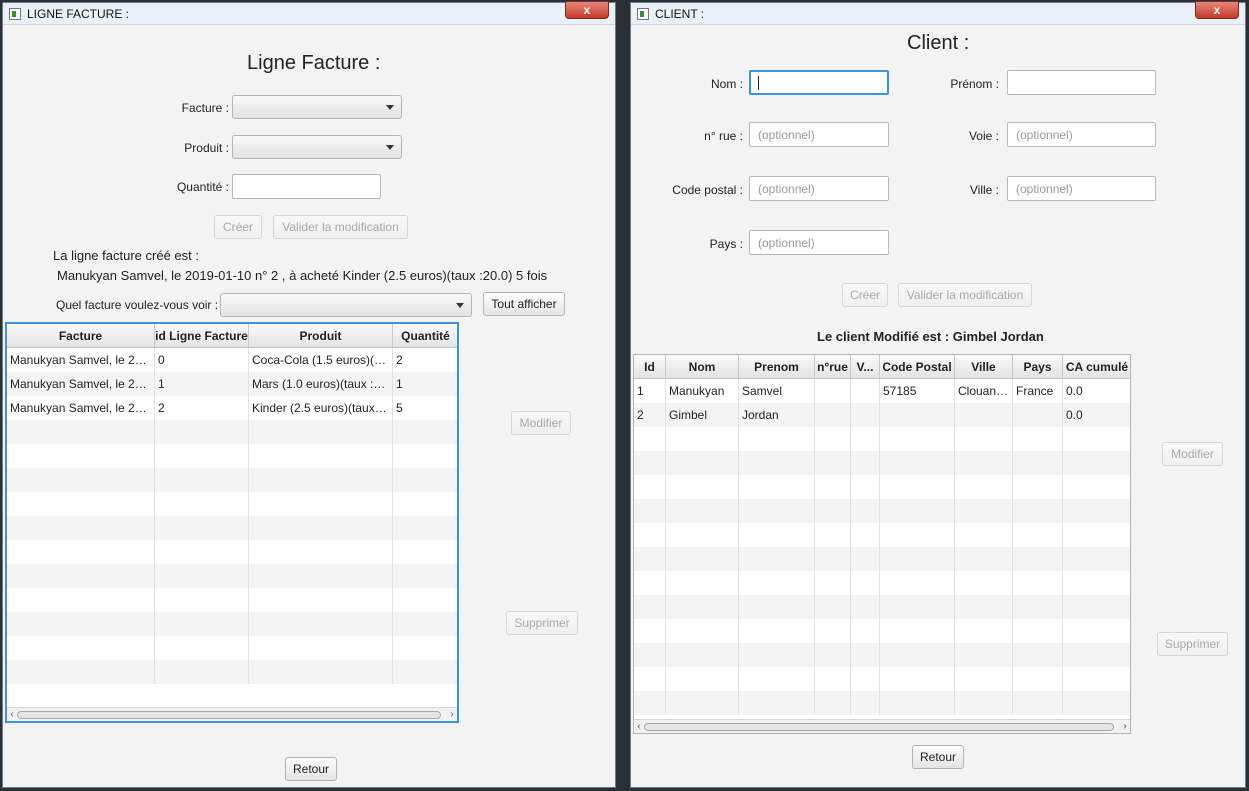 Image resolution: width=1249 pixels, height=791 pixels. I want to click on column-header: n°rue, so click(833, 367).